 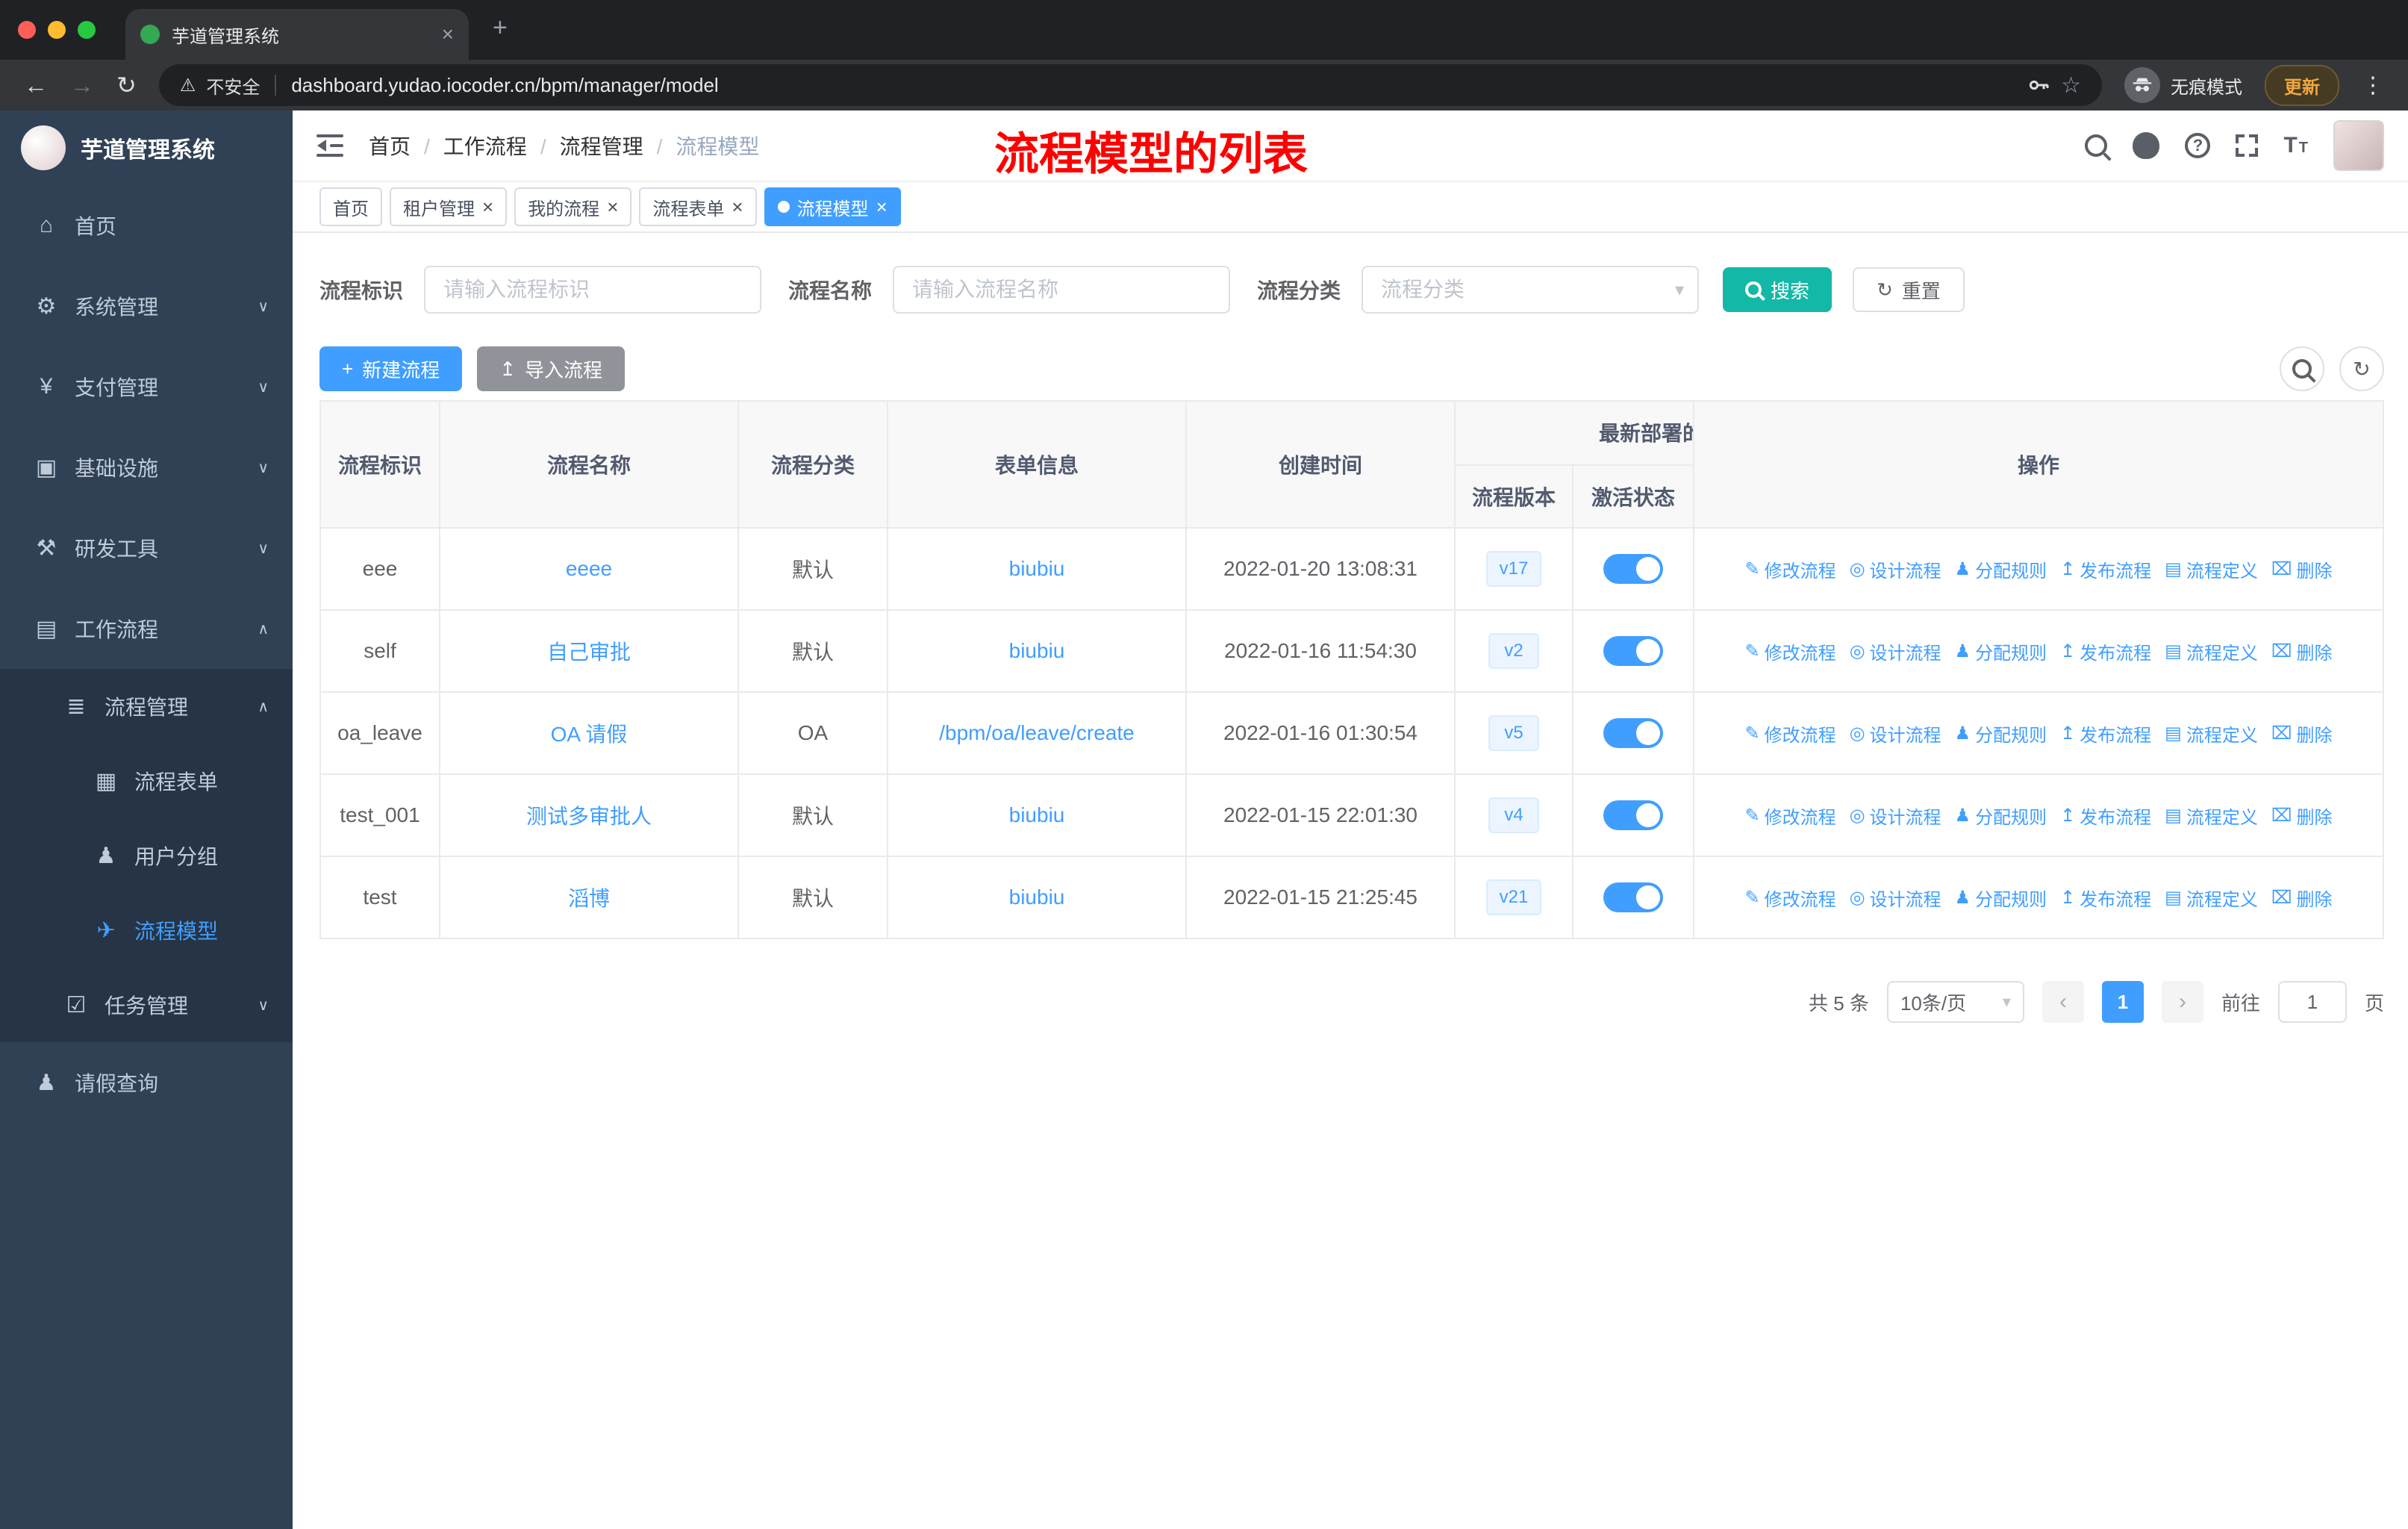 I want to click on page-size-select: 10条/页 ▾, so click(x=1955, y=1002).